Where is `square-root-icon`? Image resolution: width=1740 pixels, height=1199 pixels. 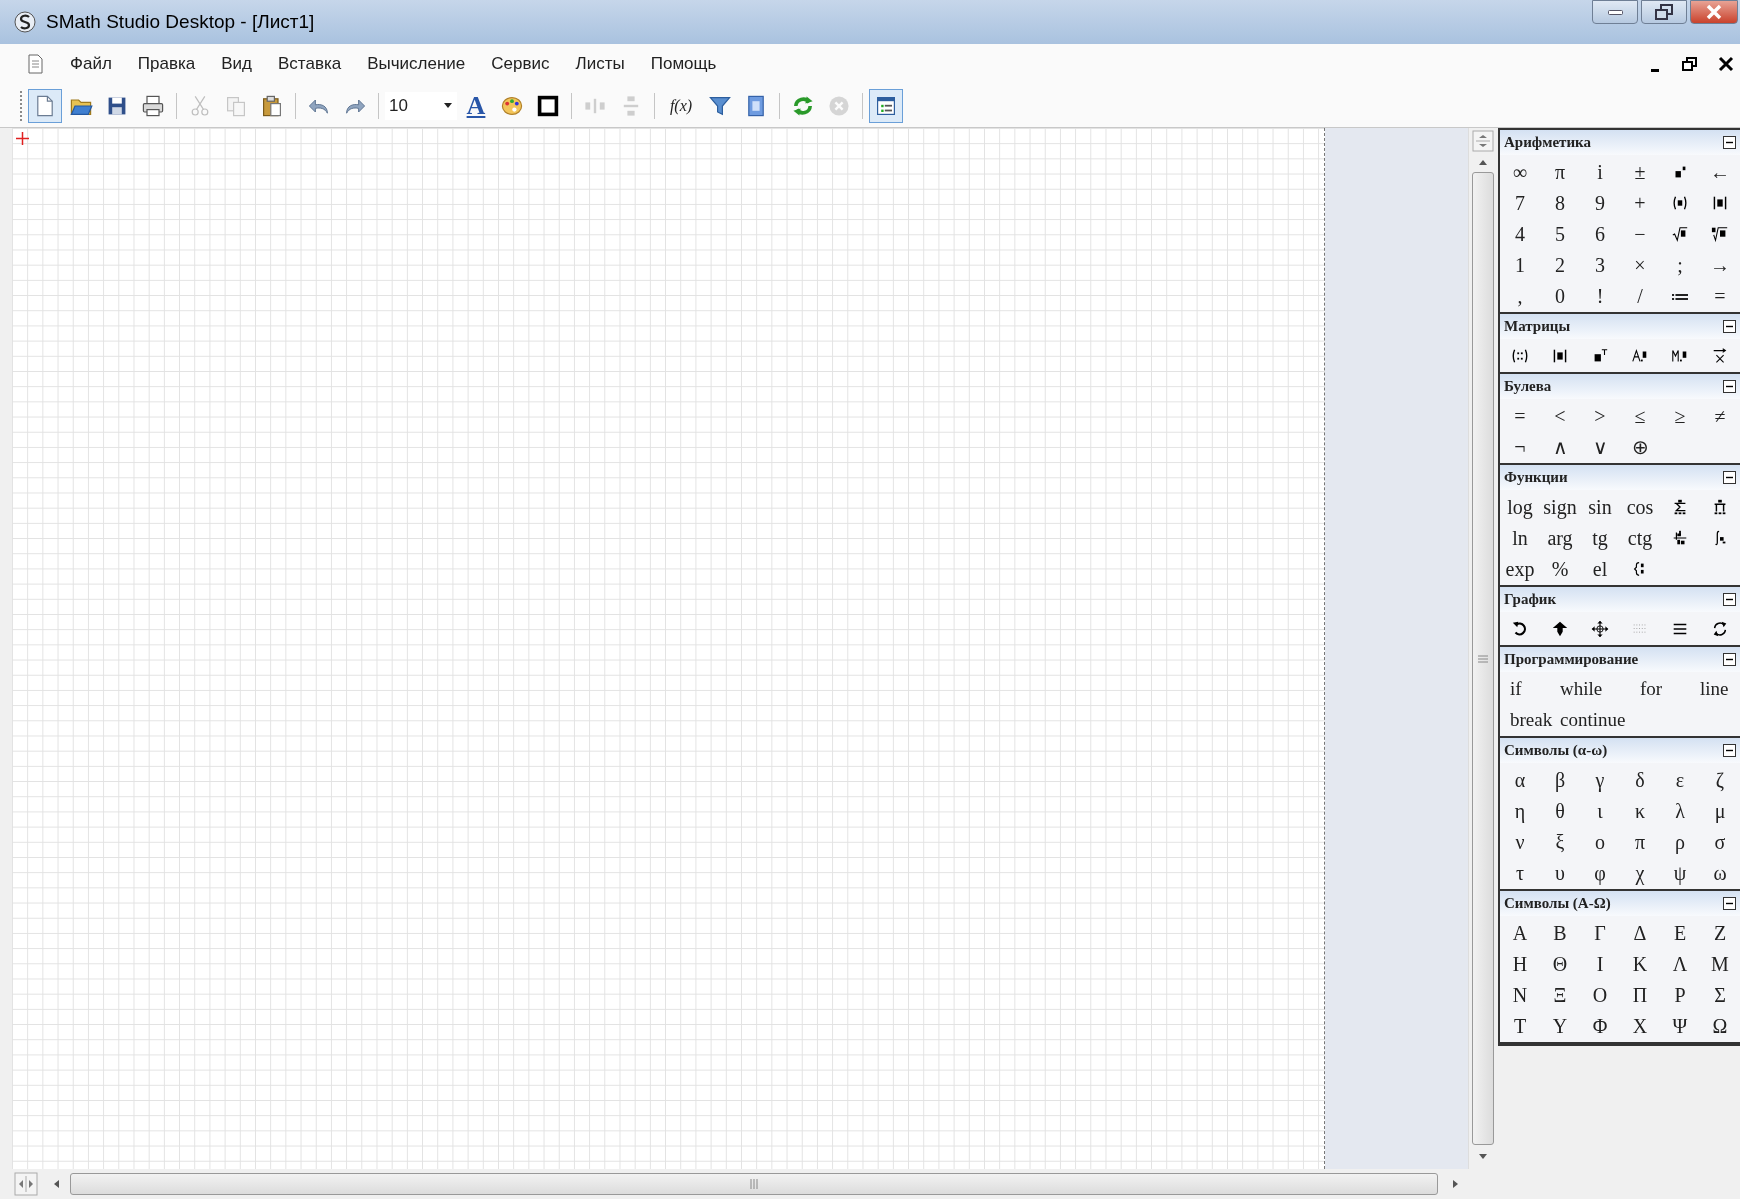
square-root-icon is located at coordinates (1680, 233).